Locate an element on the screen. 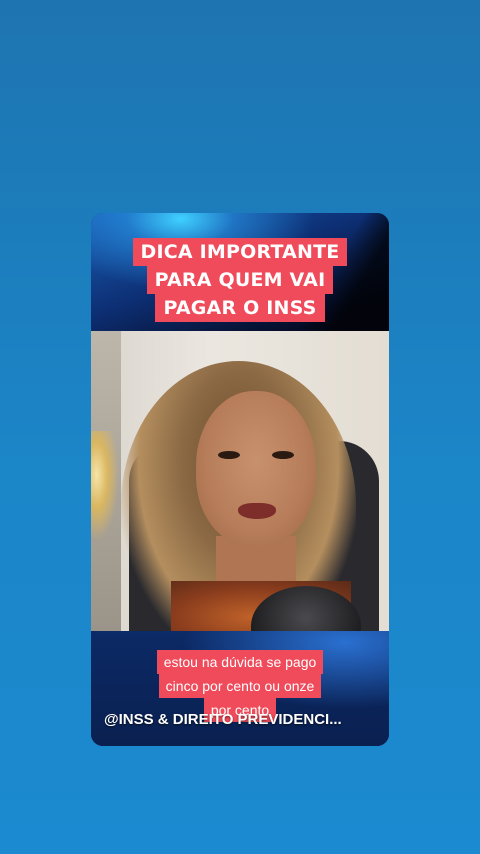 The height and width of the screenshot is (854, 480). lamp is located at coordinates (105, 486).